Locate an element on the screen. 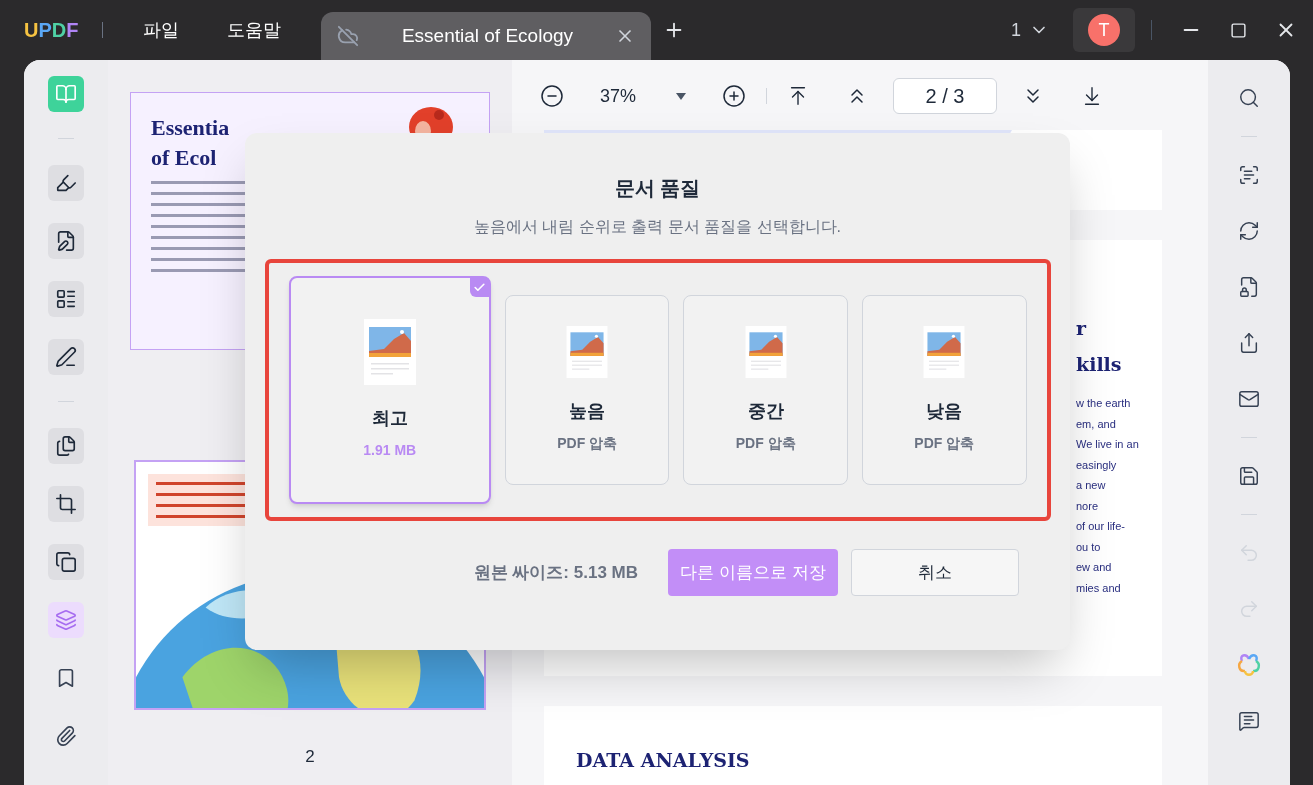  highlighter-tool is located at coordinates (66, 183).